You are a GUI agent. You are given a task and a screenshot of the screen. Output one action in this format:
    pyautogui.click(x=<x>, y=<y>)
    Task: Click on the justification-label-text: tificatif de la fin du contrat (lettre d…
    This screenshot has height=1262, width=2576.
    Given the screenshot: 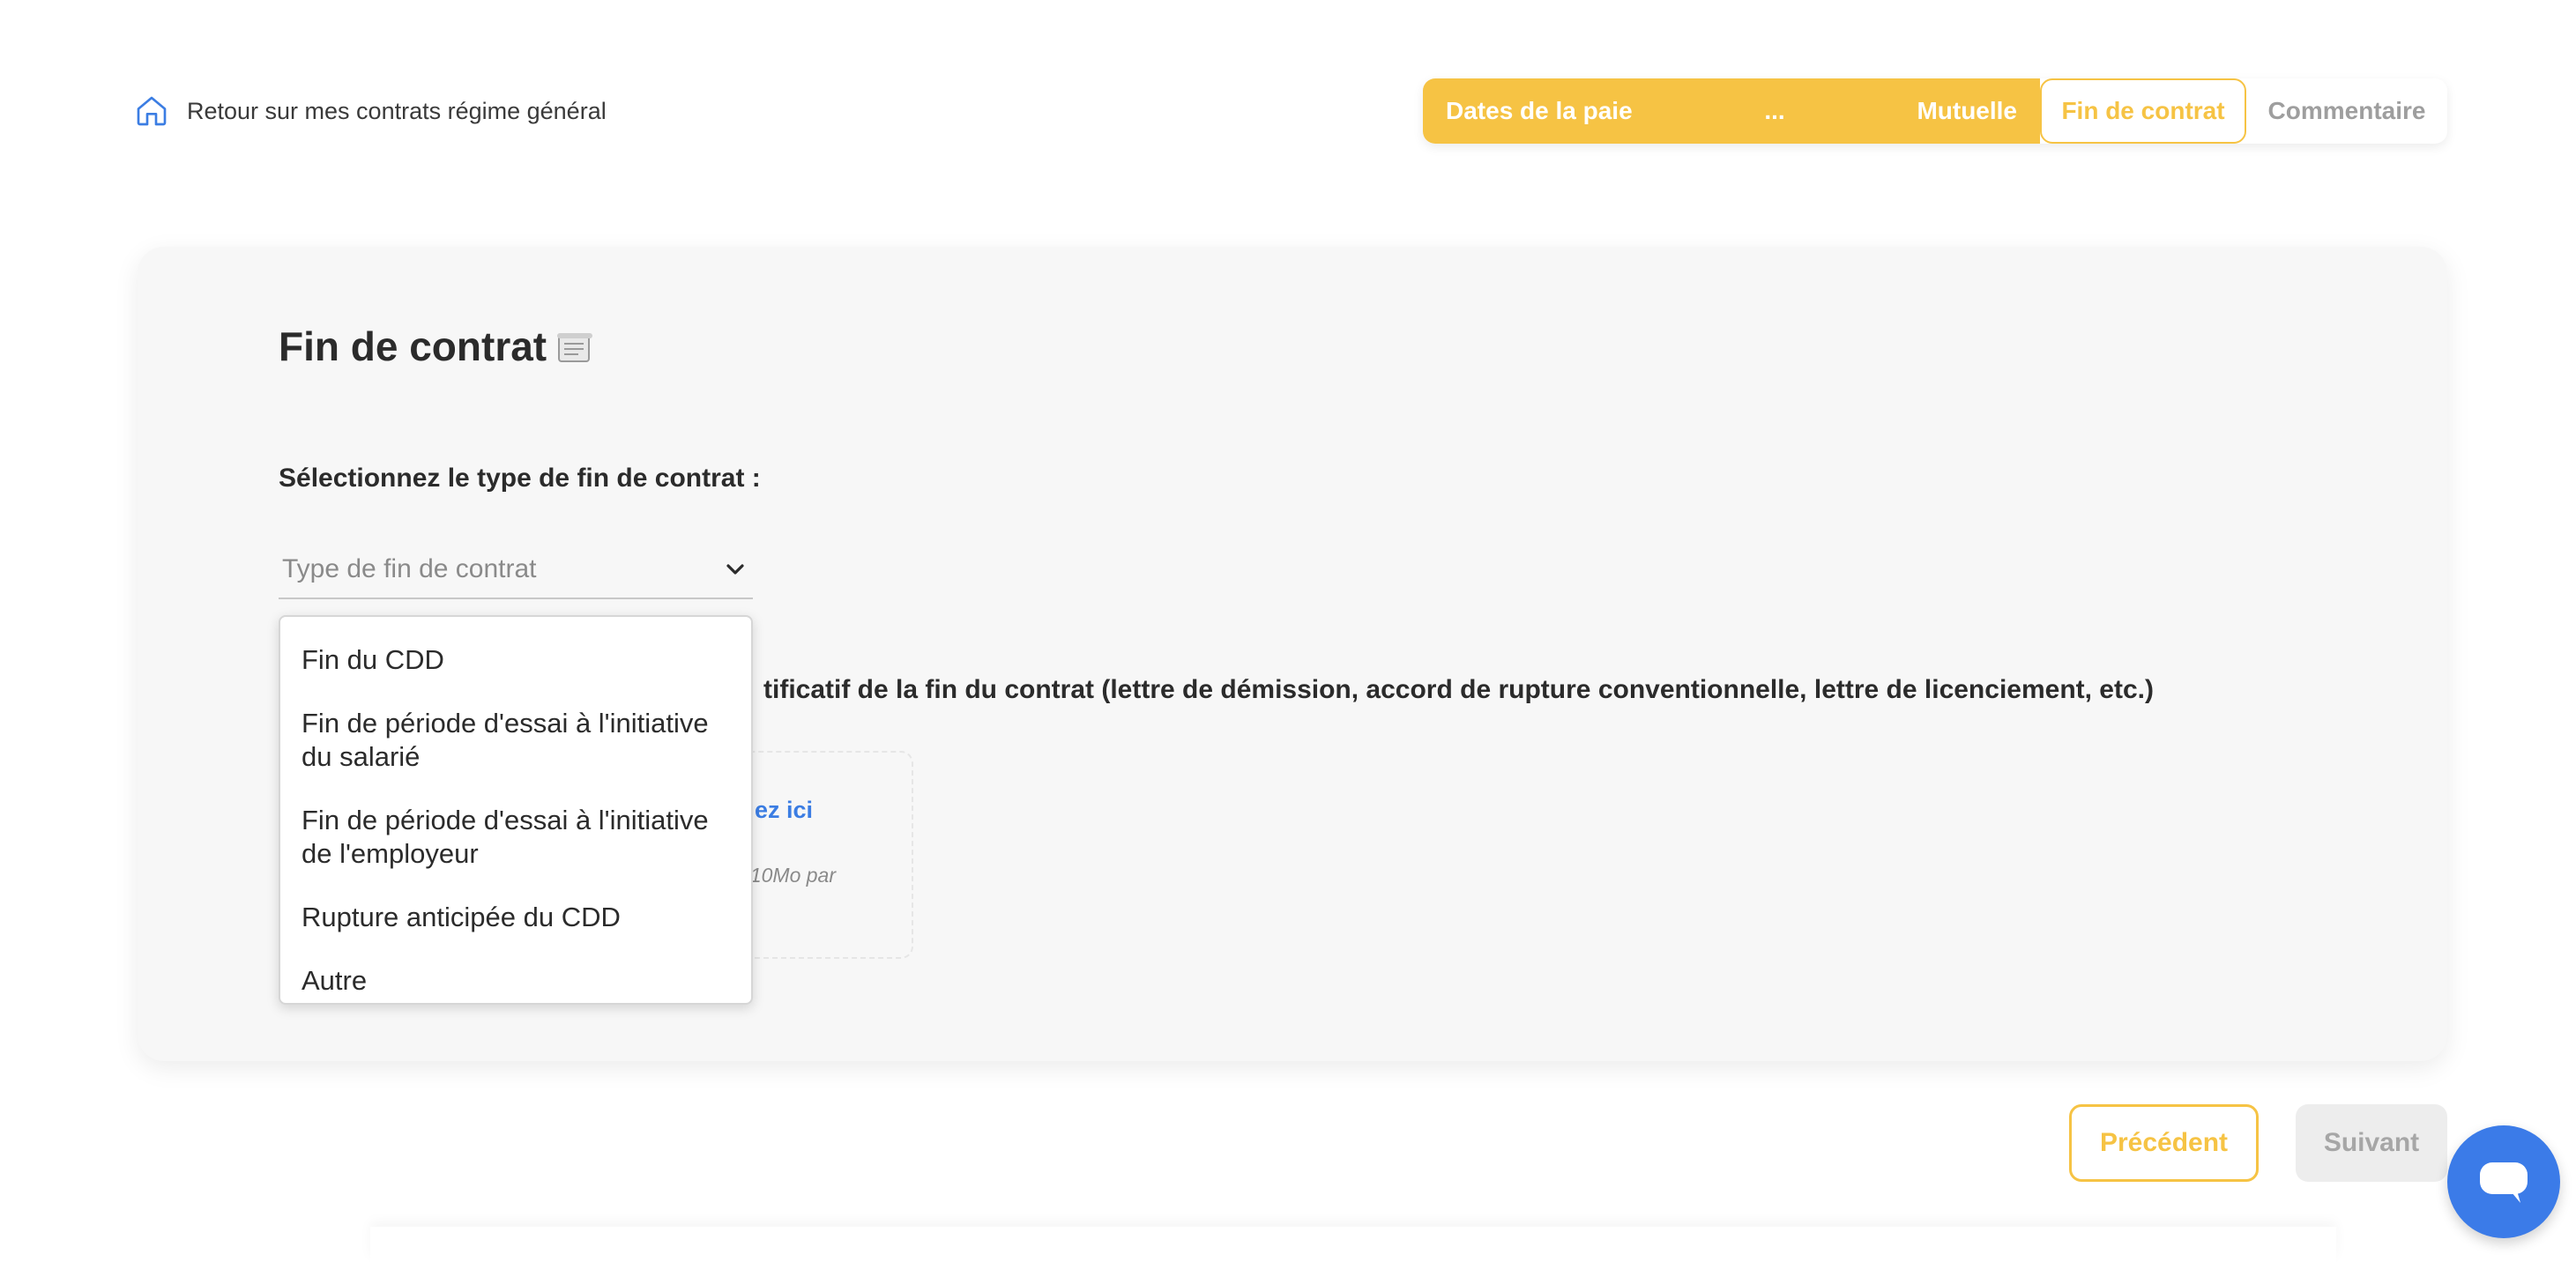 What is the action you would take?
    pyautogui.click(x=1459, y=689)
    